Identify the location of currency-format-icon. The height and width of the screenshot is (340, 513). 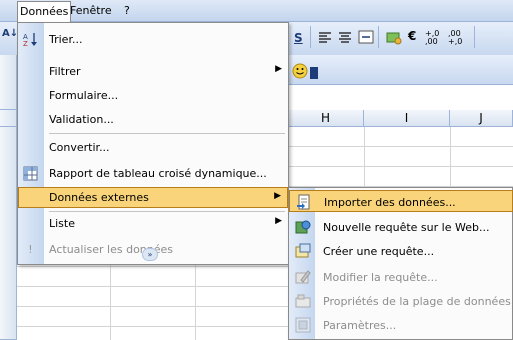
(394, 39).